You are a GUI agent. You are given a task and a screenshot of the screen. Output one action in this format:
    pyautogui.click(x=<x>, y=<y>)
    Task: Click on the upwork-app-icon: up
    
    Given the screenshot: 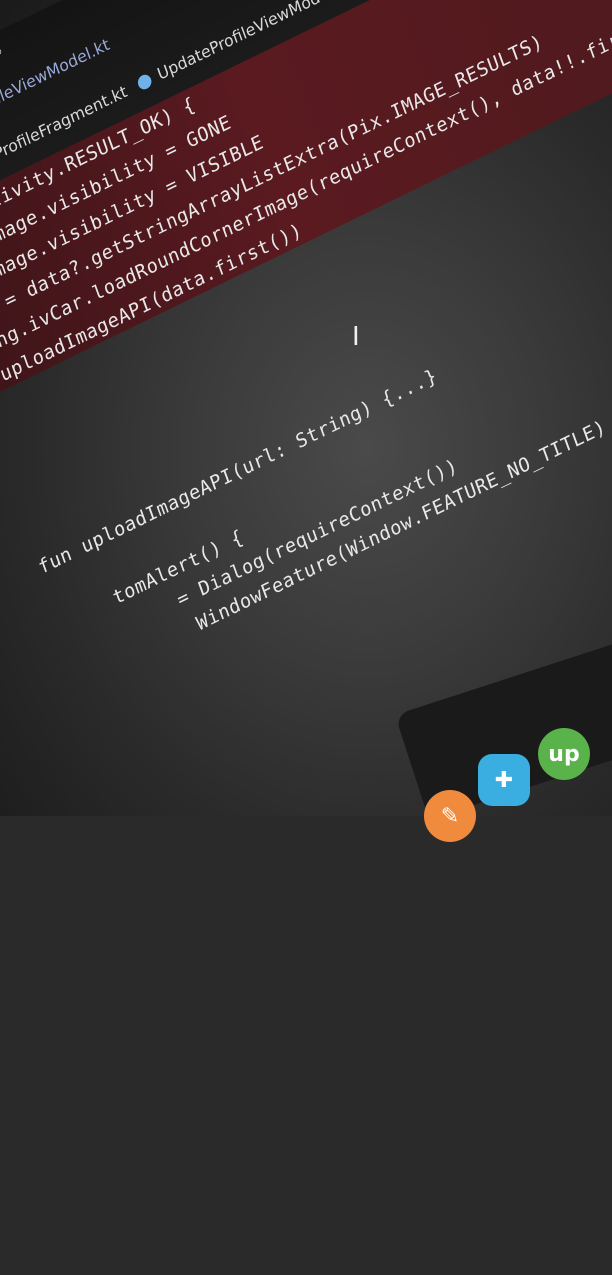 What is the action you would take?
    pyautogui.click(x=564, y=754)
    